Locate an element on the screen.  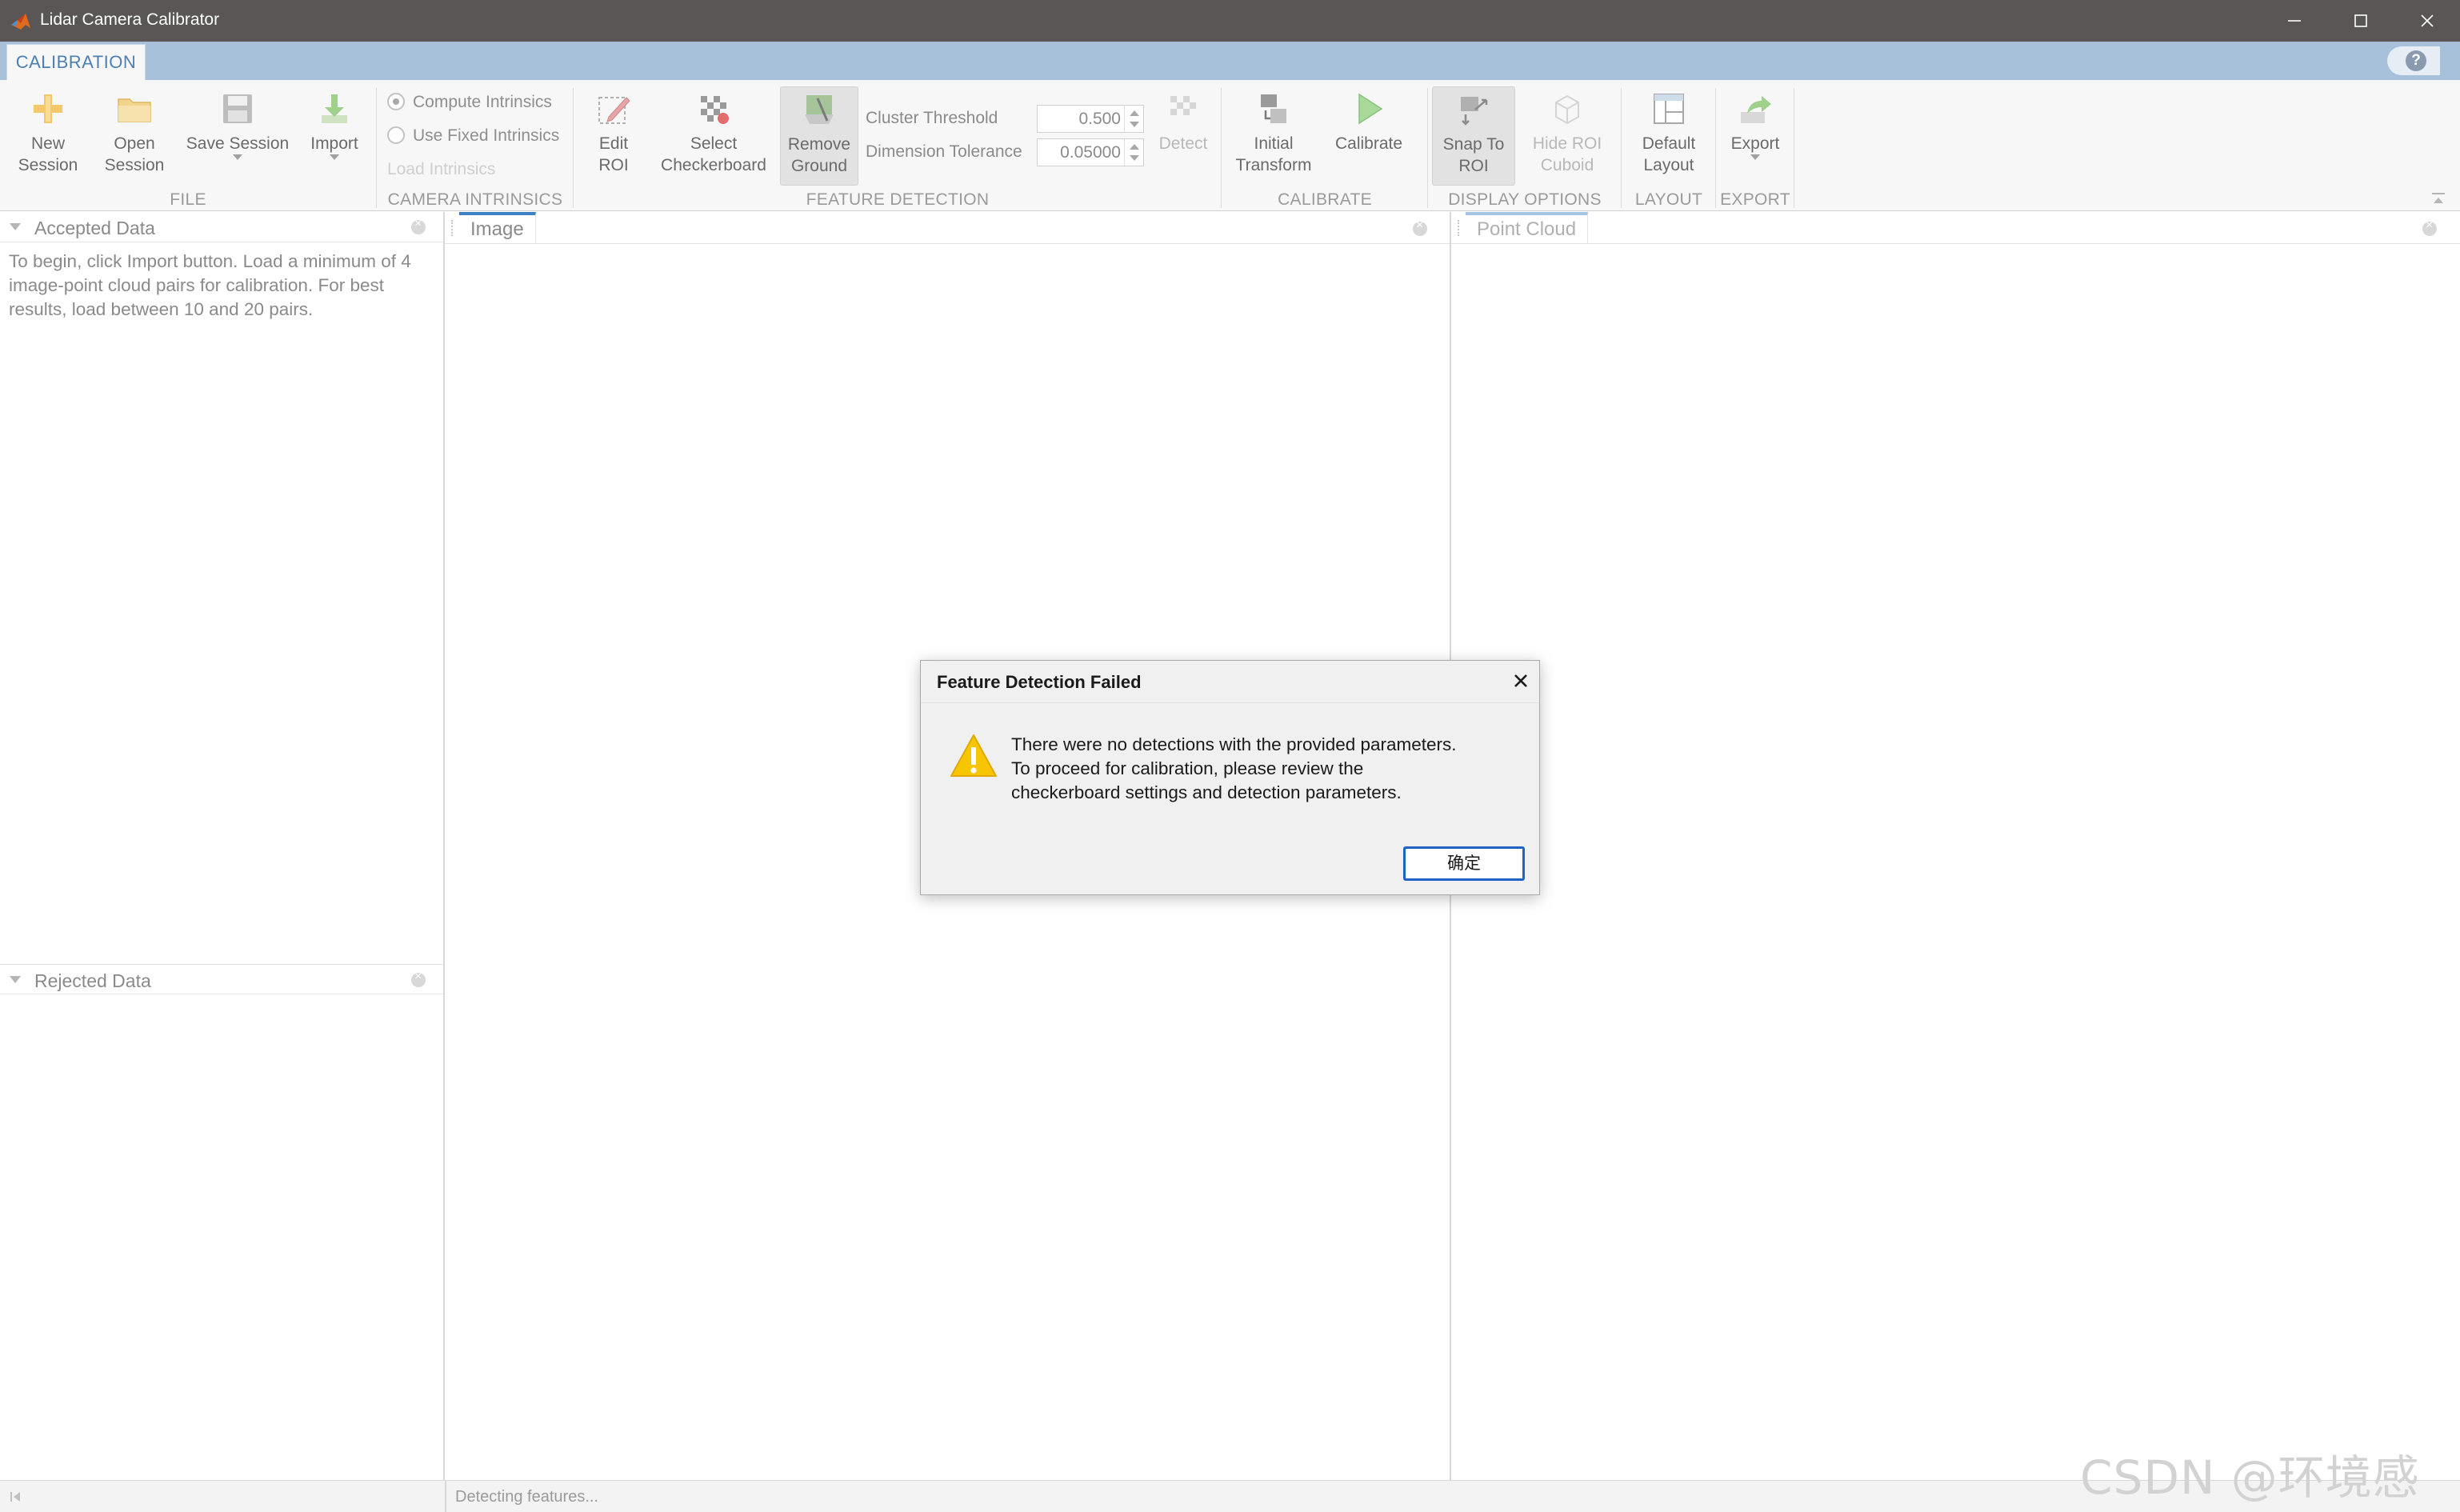
save-session-dropdown-icon is located at coordinates (237, 157).